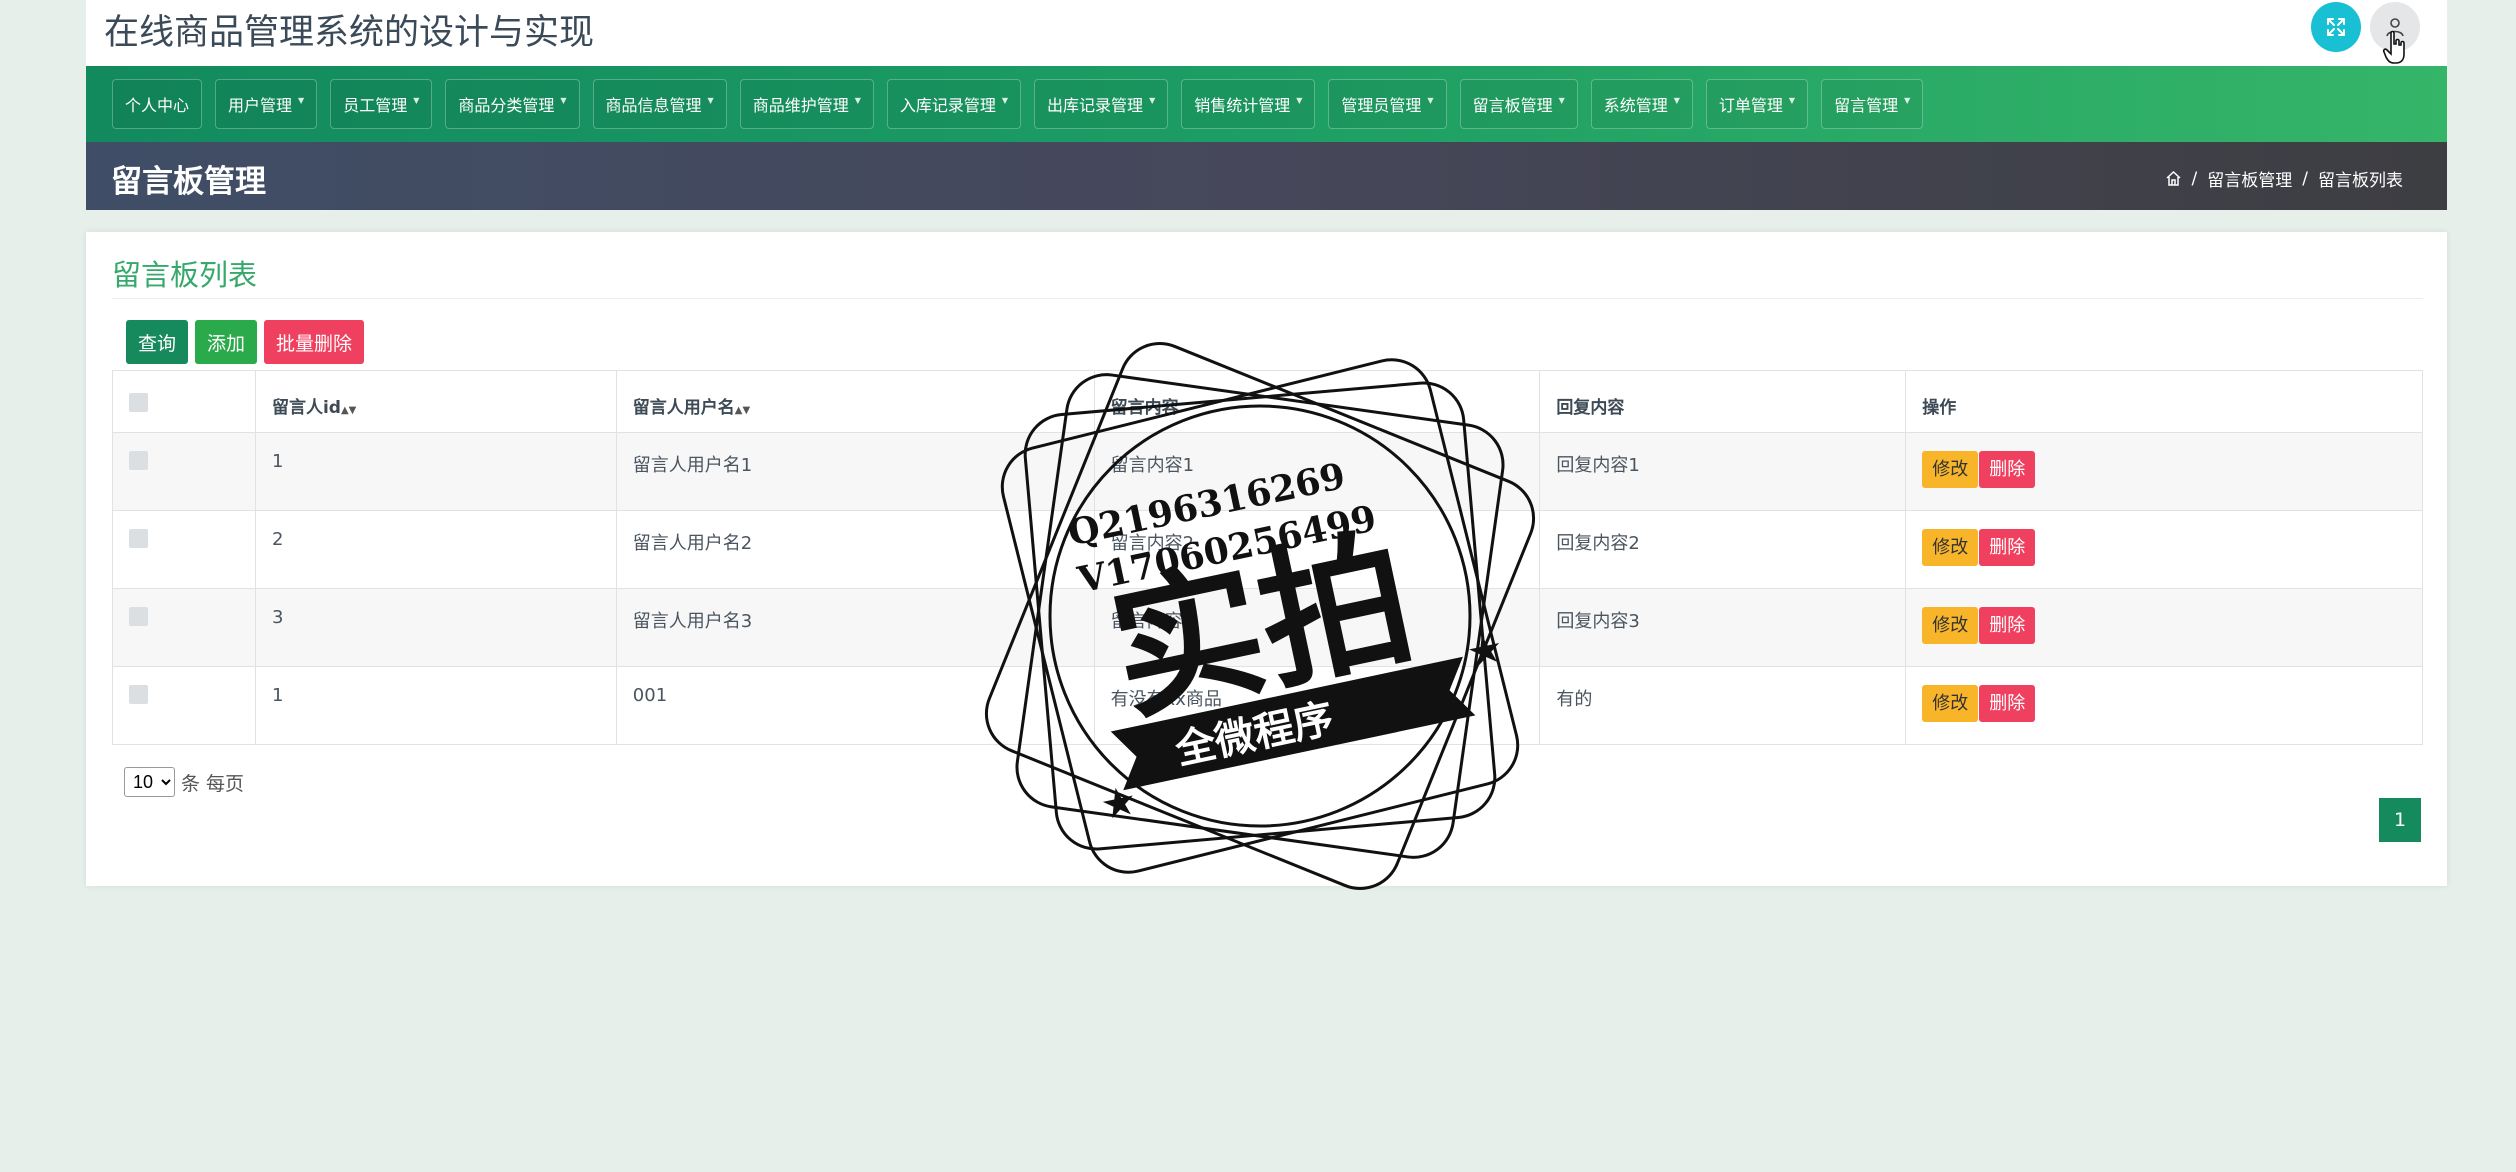 This screenshot has height=1172, width=2516. What do you see at coordinates (381, 104) in the screenshot?
I see `nav-item: 员工管理 ▼` at bounding box center [381, 104].